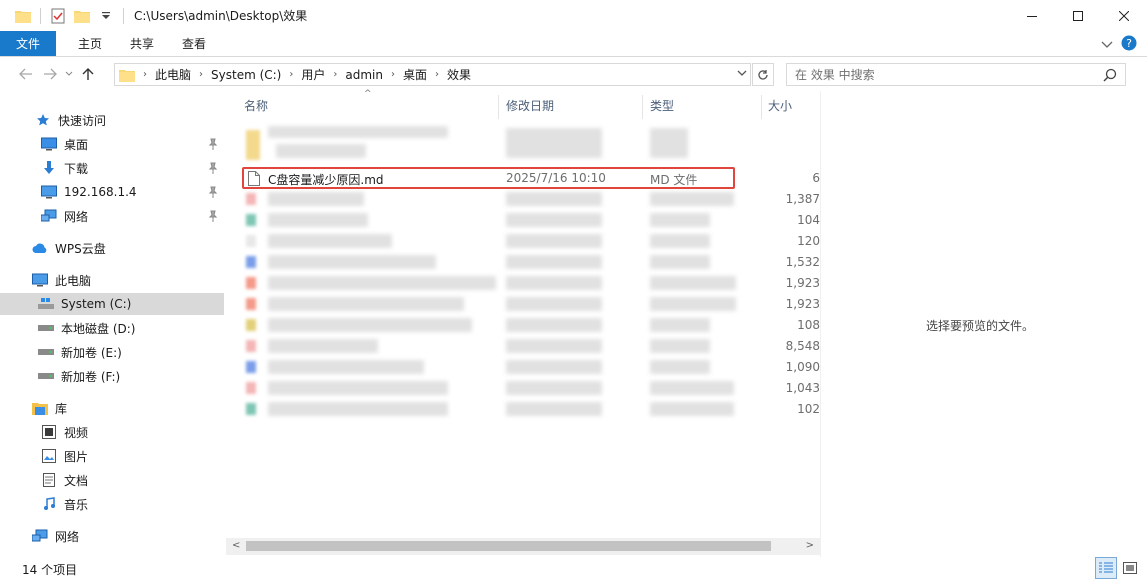 This screenshot has height=586, width=1147. What do you see at coordinates (246, 75) in the screenshot?
I see `breadcrumb-system-c: System (C:)` at bounding box center [246, 75].